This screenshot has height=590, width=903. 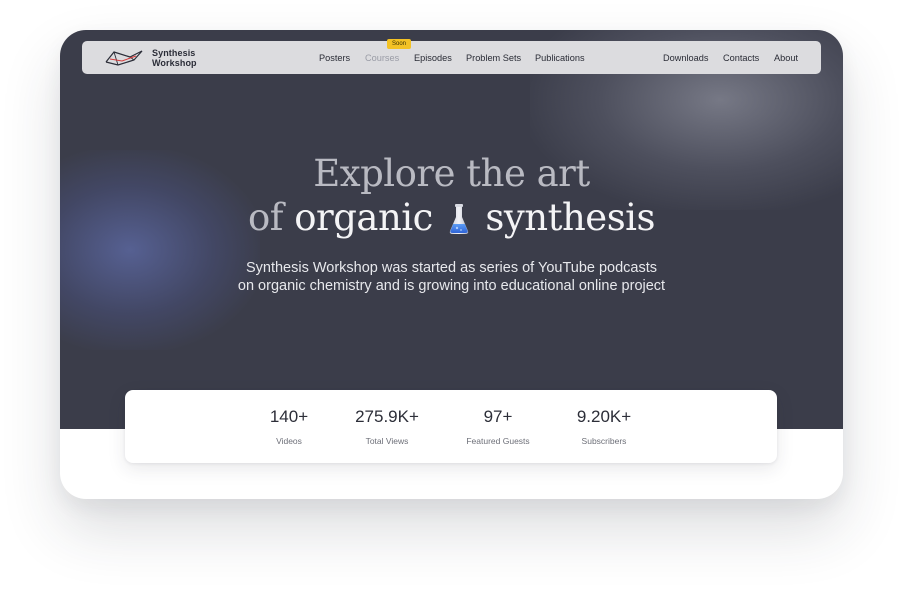 I want to click on hero-title-prefix: of, so click(x=265, y=217).